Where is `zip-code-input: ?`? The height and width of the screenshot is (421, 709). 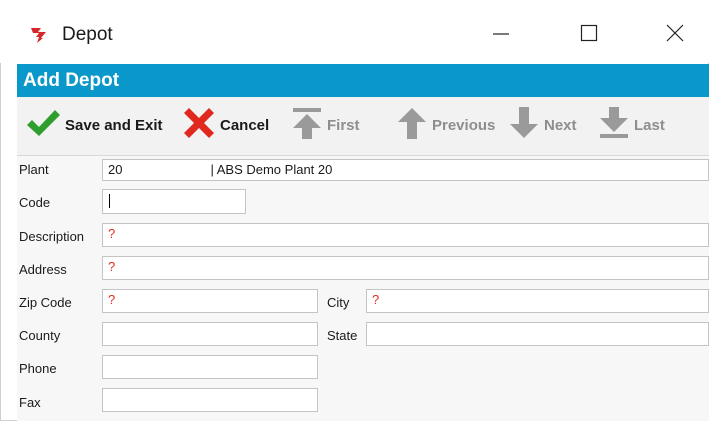
zip-code-input: ? is located at coordinates (210, 301).